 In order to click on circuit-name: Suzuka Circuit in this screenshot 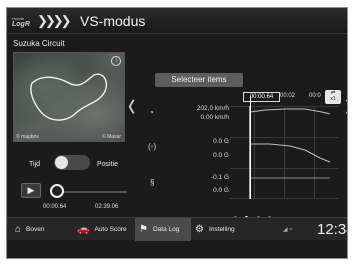, I will do `click(39, 43)`.